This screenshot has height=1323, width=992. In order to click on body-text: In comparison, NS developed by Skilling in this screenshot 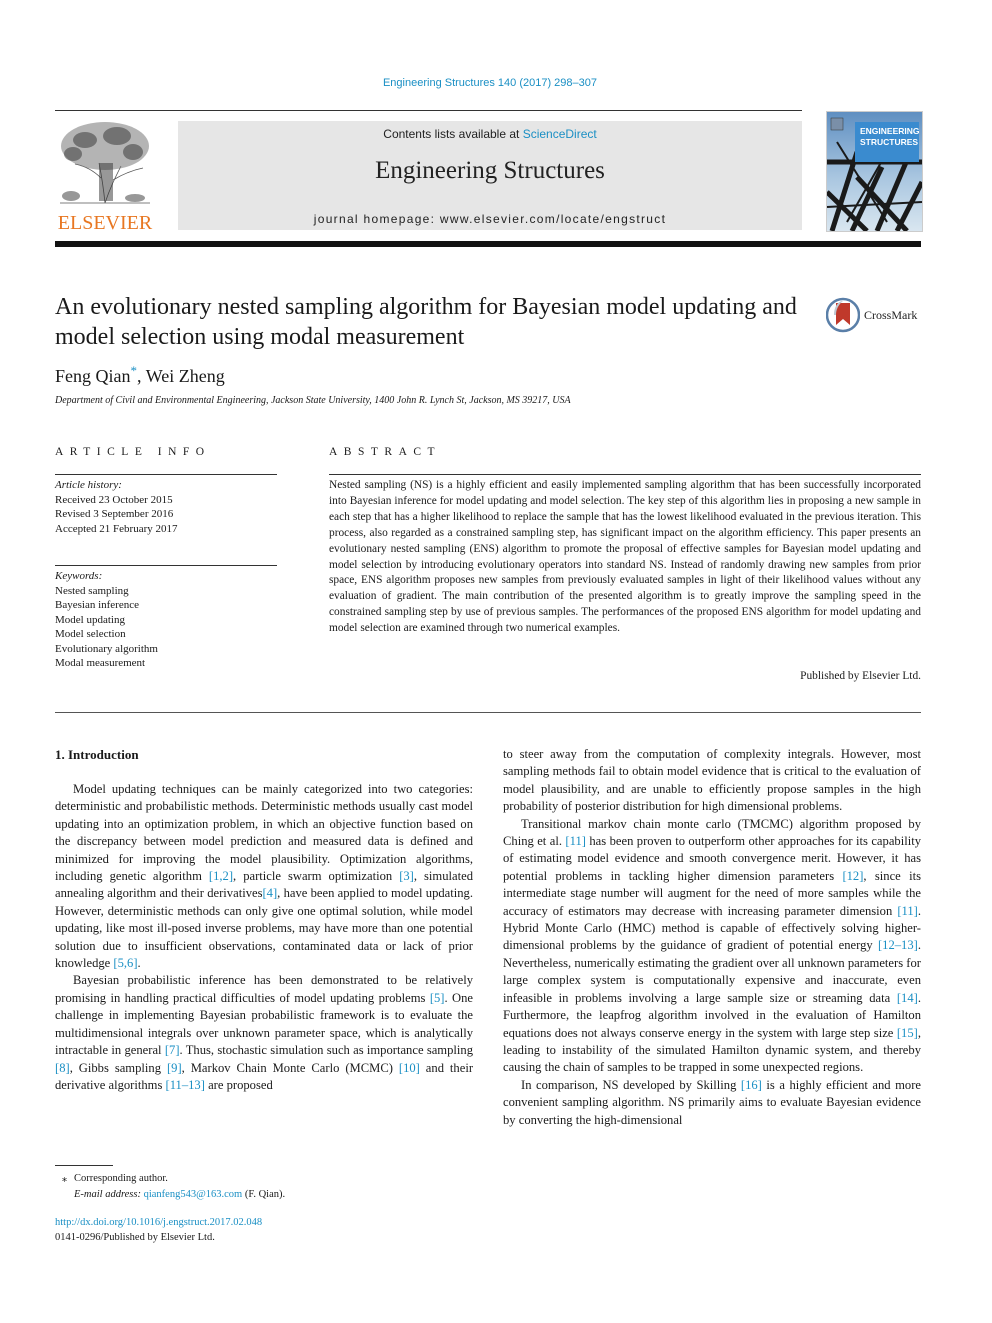, I will do `click(631, 1084)`.